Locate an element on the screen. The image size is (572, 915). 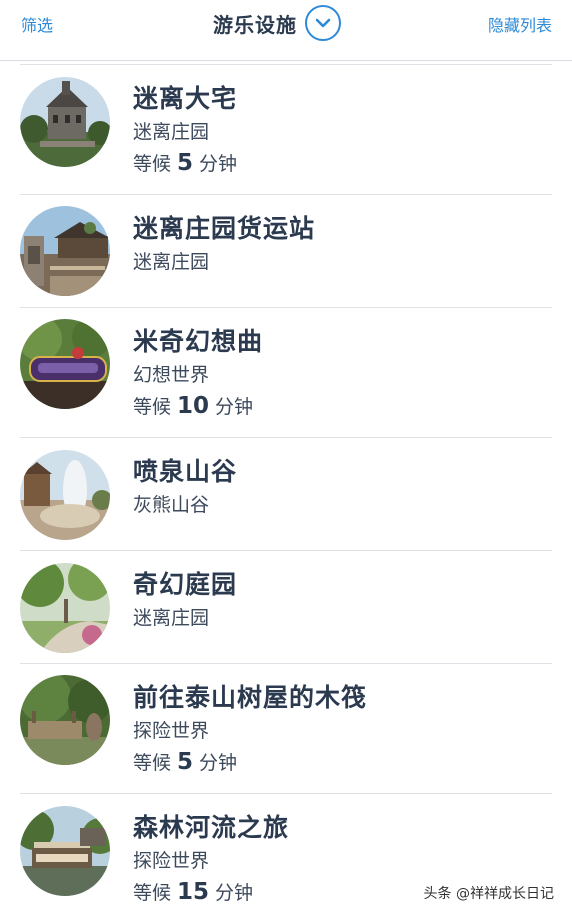
list-item: 奇幻庭园 迷离庄园 is located at coordinates (286, 607).